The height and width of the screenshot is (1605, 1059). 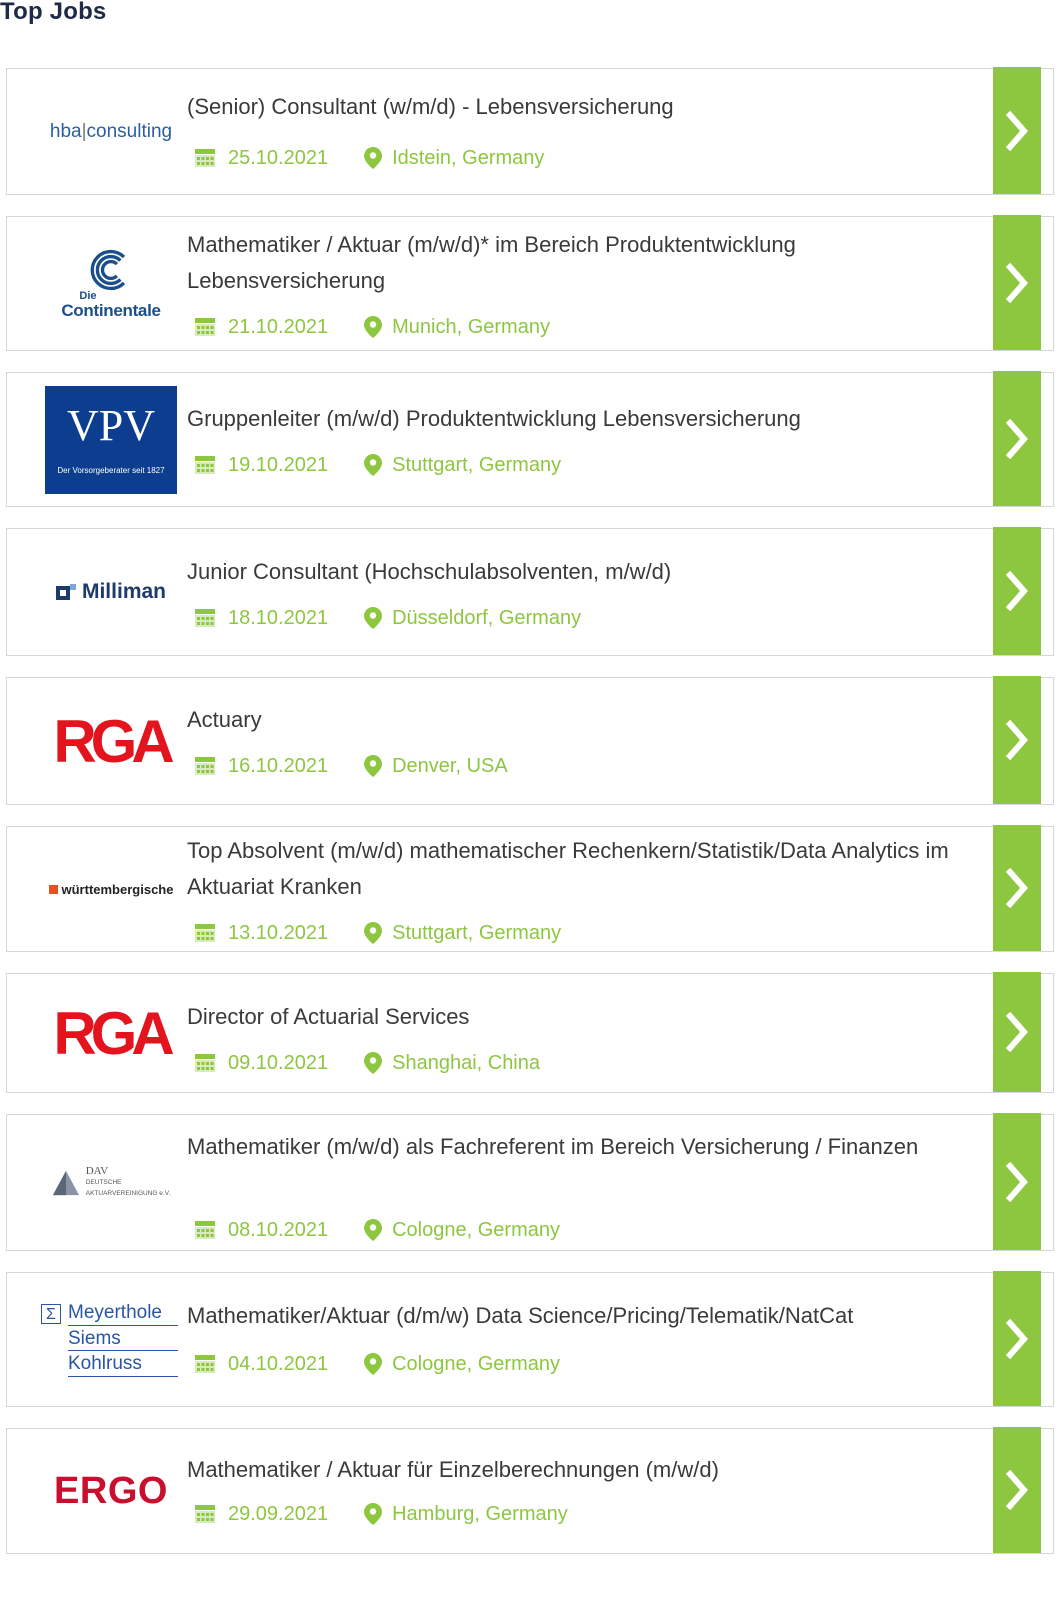 What do you see at coordinates (347, 766) in the screenshot?
I see `job-meta: 16.10.2021 Denver, USA` at bounding box center [347, 766].